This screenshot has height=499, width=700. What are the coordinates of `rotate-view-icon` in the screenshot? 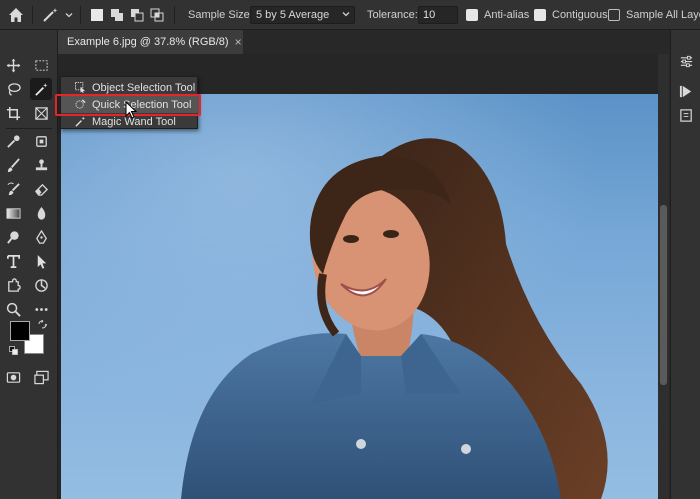 It's located at (41, 285).